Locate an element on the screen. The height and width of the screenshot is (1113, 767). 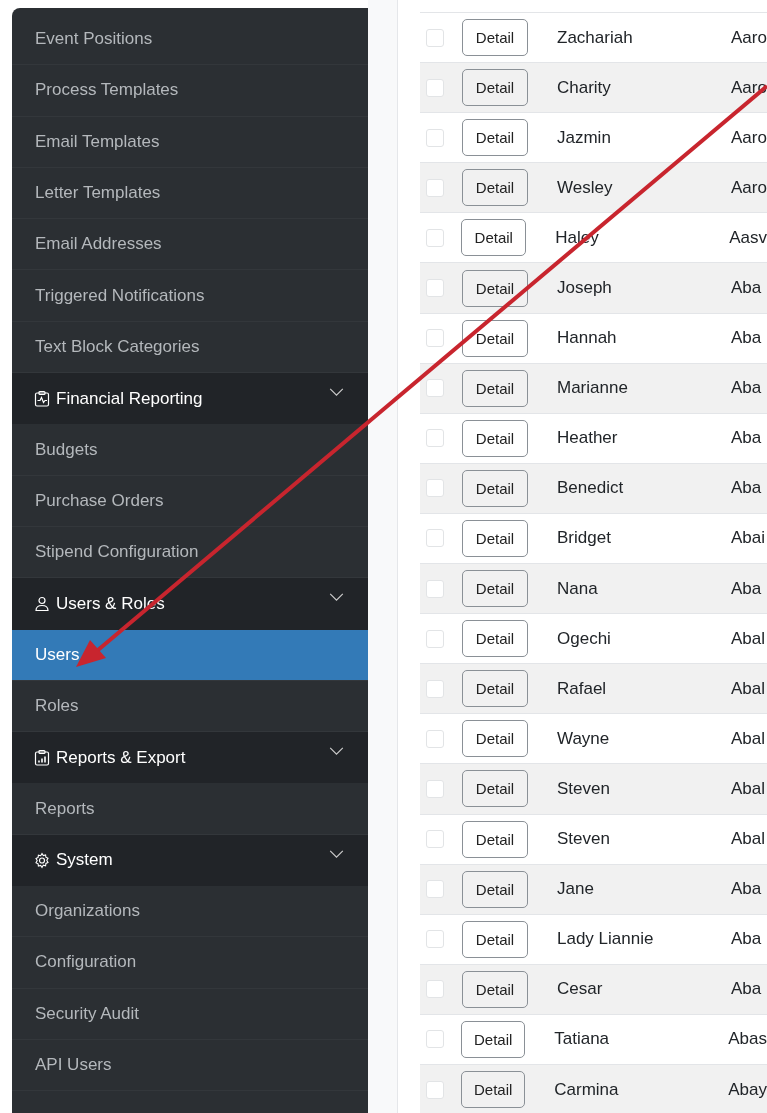
sidebar-section-header: System is located at coordinates (190, 860).